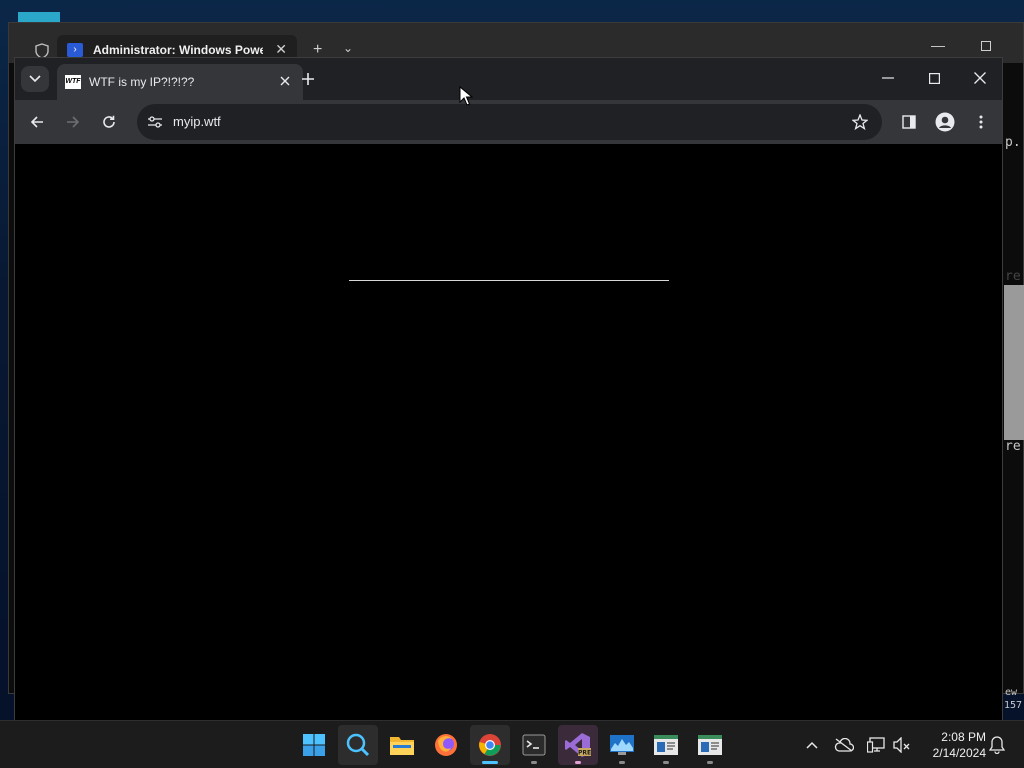 This screenshot has width=1024, height=768. I want to click on reload-icon, so click(109, 121).